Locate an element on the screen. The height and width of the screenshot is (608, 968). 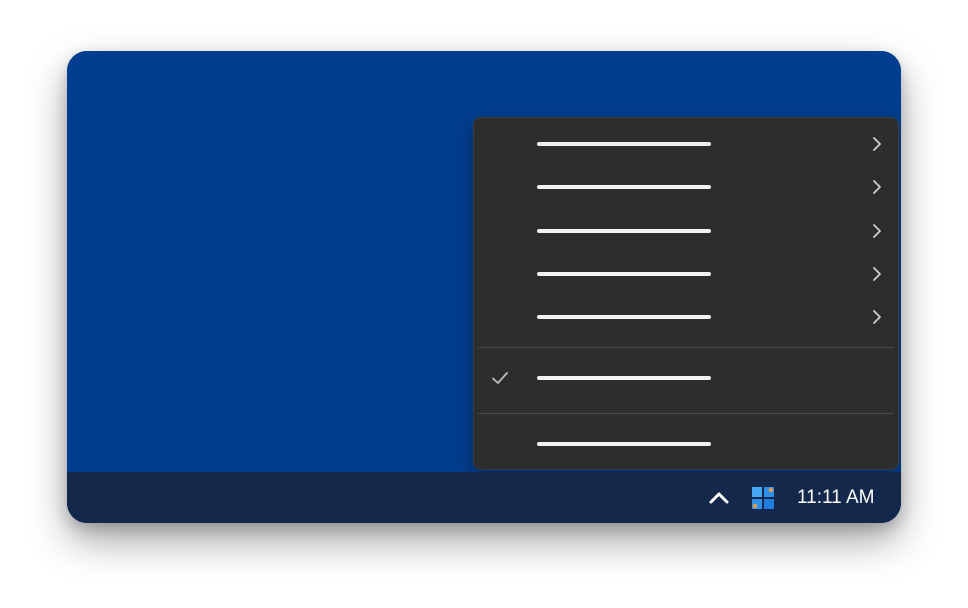
windows-logo-icon is located at coordinates (763, 498).